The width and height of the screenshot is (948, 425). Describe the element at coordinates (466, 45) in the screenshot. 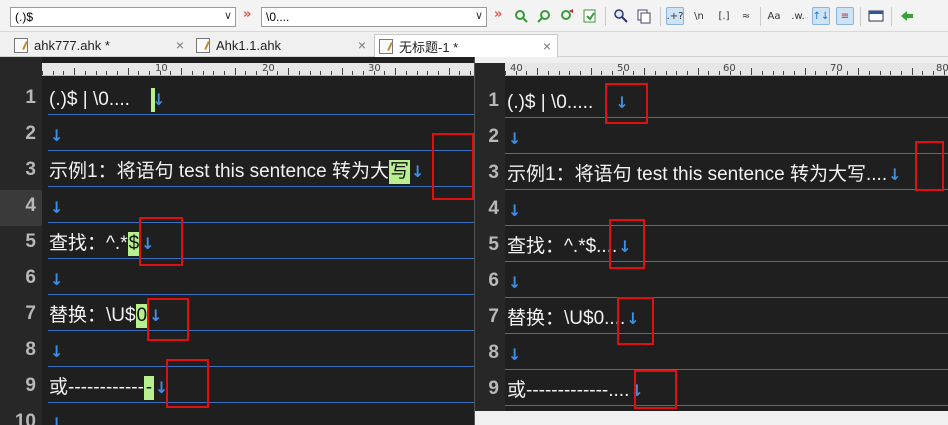

I see `tab-untitled-1: 无标题-1 * ×` at that location.